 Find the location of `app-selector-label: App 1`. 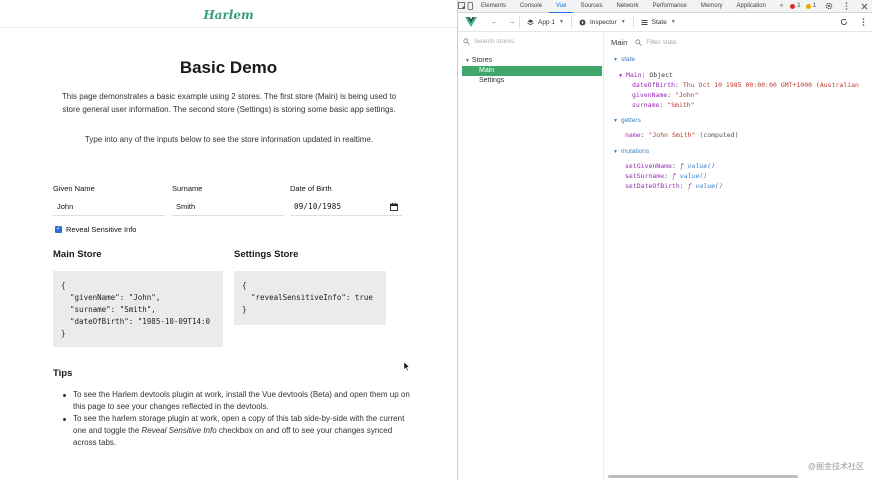

app-selector-label: App 1 is located at coordinates (546, 22).